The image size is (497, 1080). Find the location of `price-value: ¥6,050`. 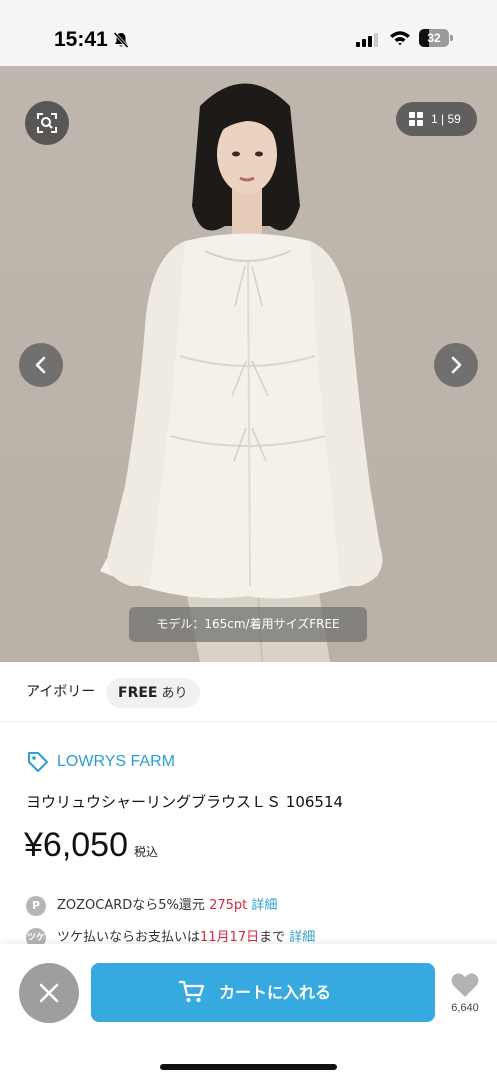

price-value: ¥6,050 is located at coordinates (76, 845).